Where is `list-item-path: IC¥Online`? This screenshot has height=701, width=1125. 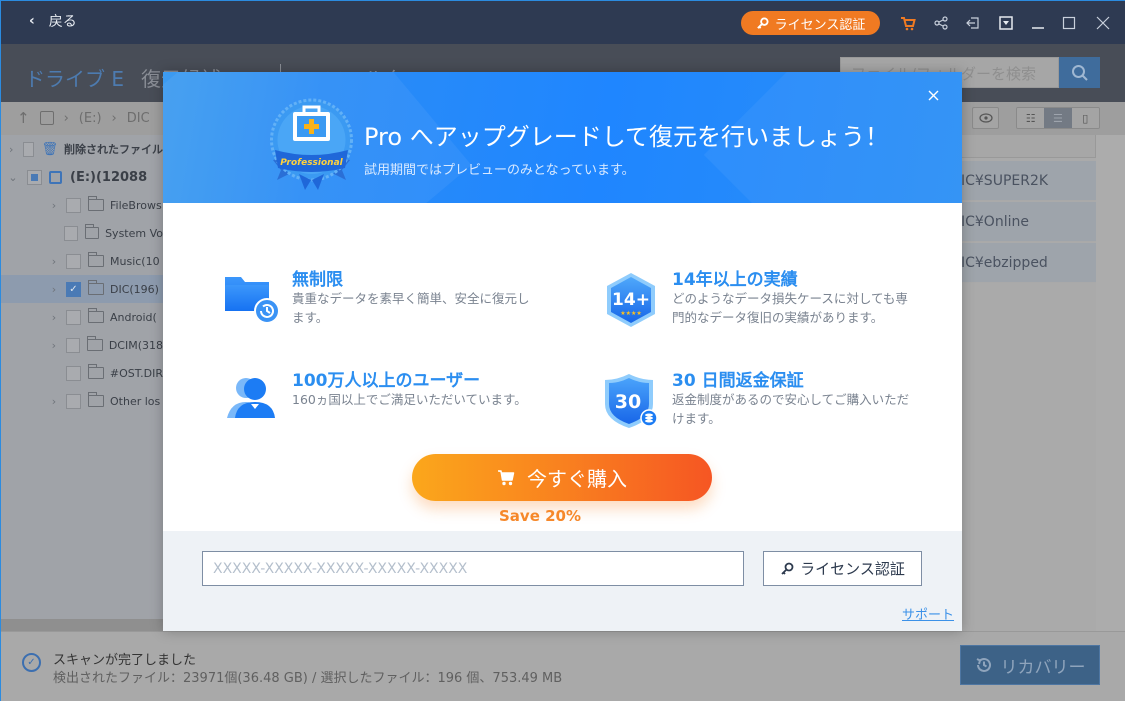
list-item-path: IC¥Online is located at coordinates (995, 221).